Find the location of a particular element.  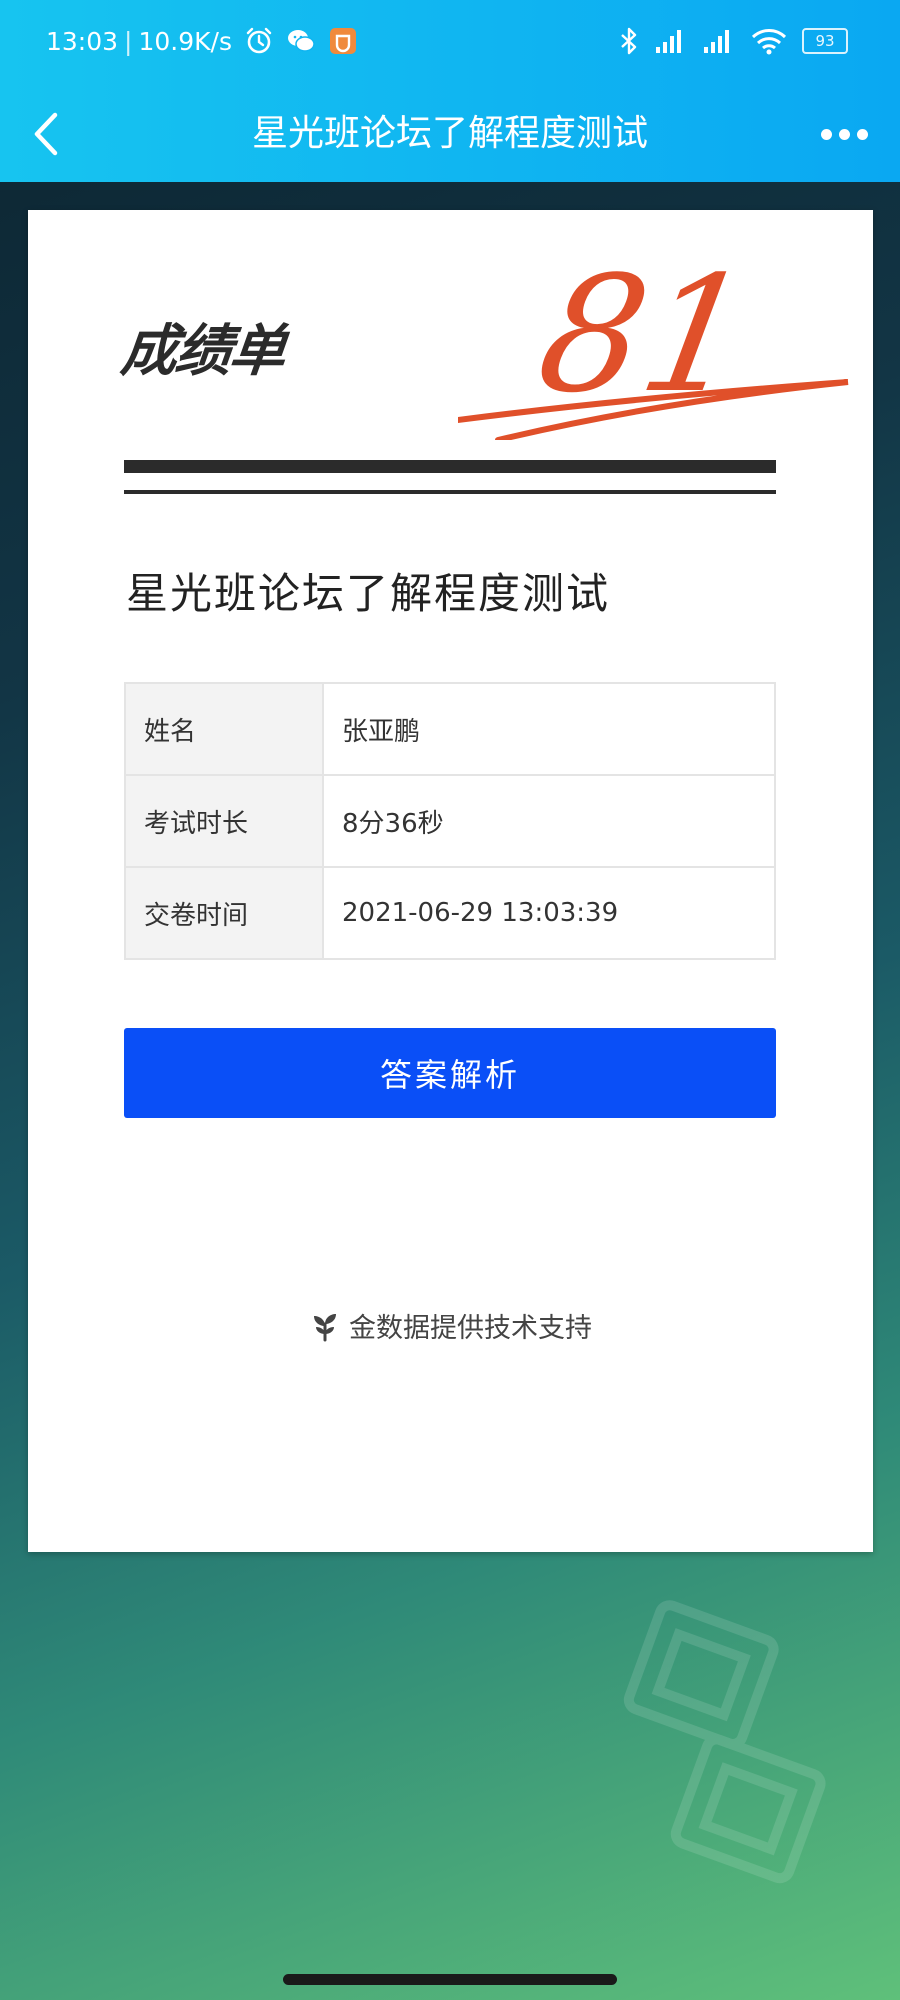

report-heading: 成绩单 is located at coordinates (202, 351).